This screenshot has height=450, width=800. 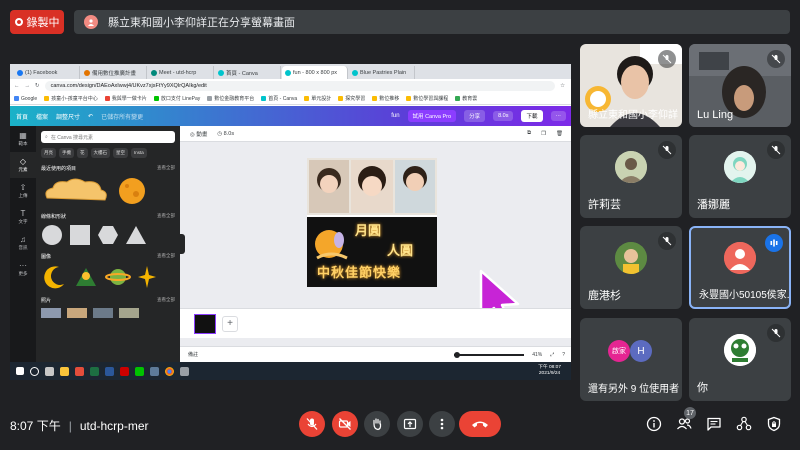 What do you see at coordinates (66, 153) in the screenshot?
I see `chip: 手機` at bounding box center [66, 153].